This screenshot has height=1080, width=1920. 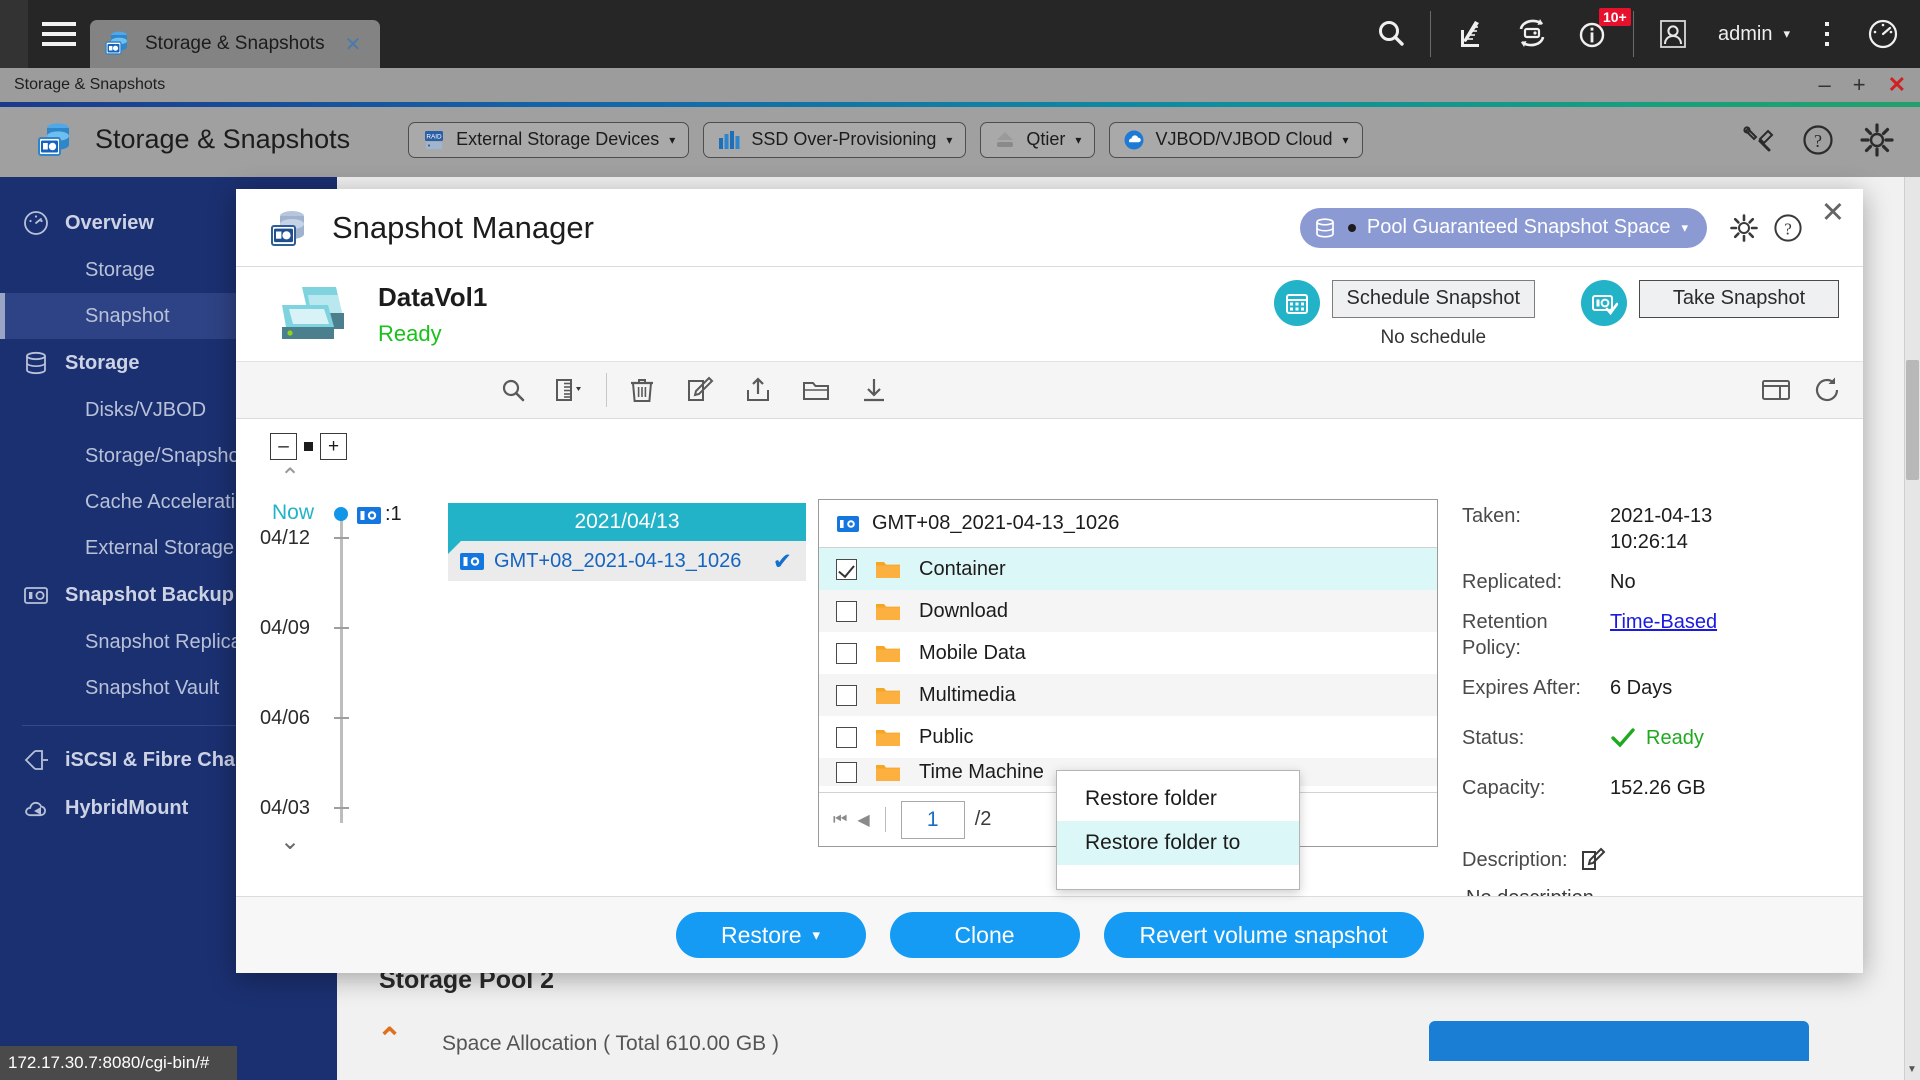 What do you see at coordinates (1859, 85) in the screenshot?
I see `maximize-button: +` at bounding box center [1859, 85].